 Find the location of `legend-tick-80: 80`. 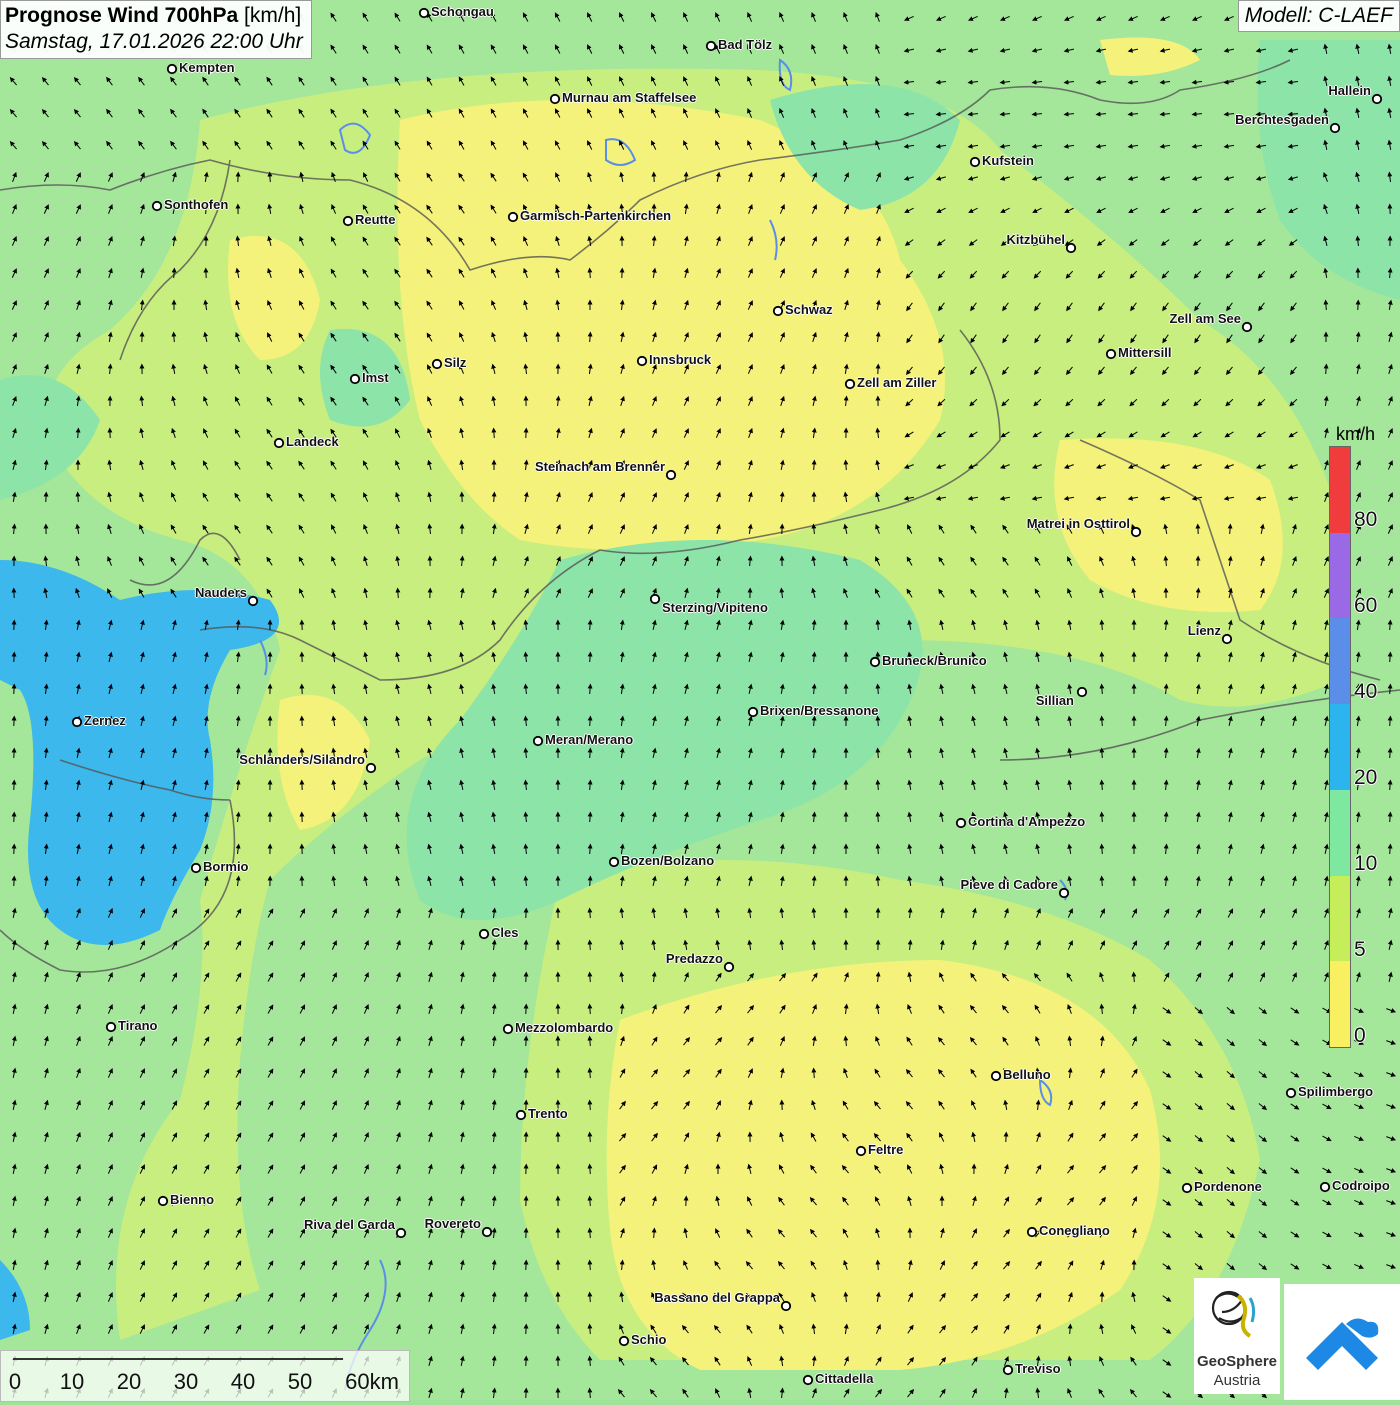

legend-tick-80: 80 is located at coordinates (1365, 520).